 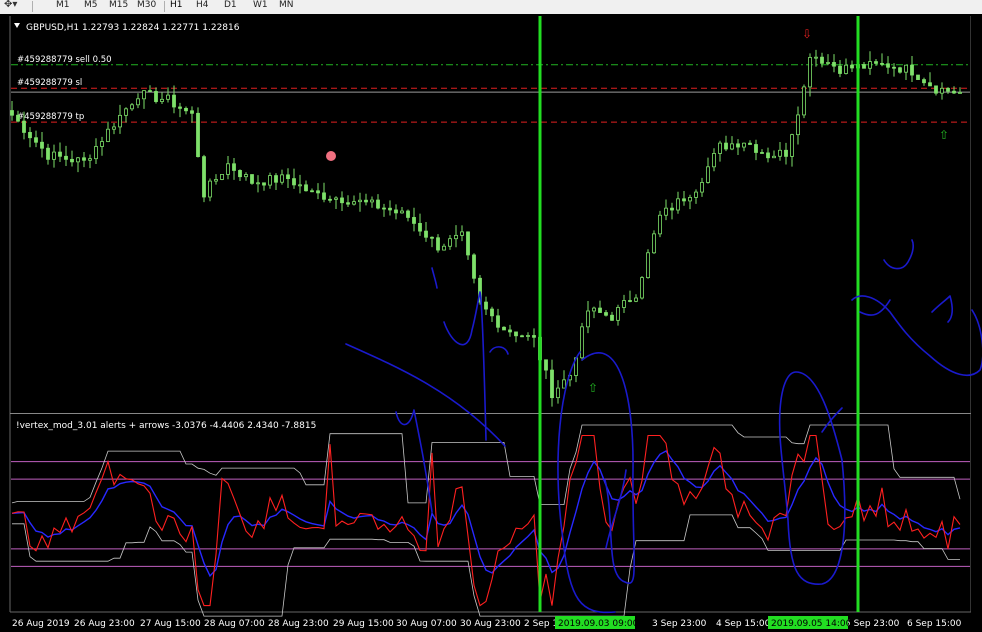 I want to click on time-axis-label: 2 Sep 1, so click(x=541, y=624).